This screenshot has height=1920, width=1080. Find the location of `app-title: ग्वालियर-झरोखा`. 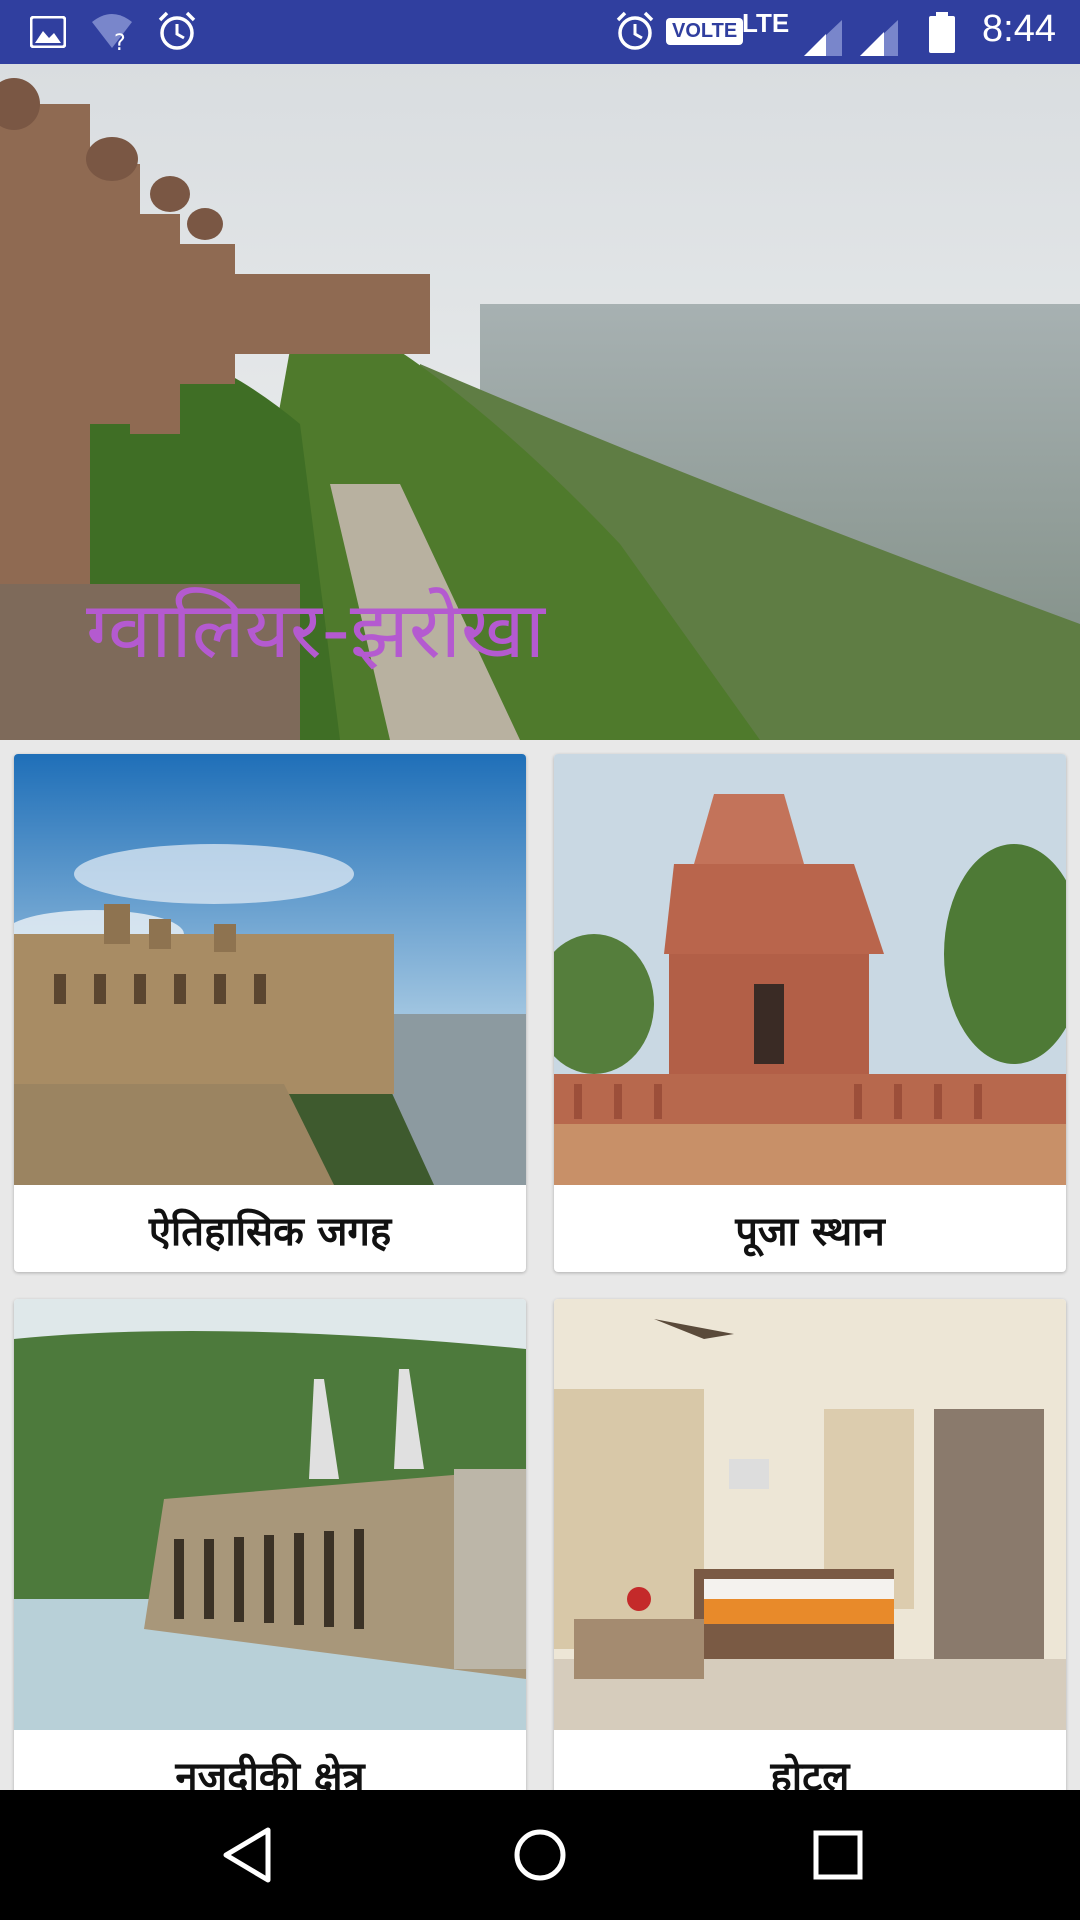

app-title: ग्वालियर-झरोखा is located at coordinates (315, 631).